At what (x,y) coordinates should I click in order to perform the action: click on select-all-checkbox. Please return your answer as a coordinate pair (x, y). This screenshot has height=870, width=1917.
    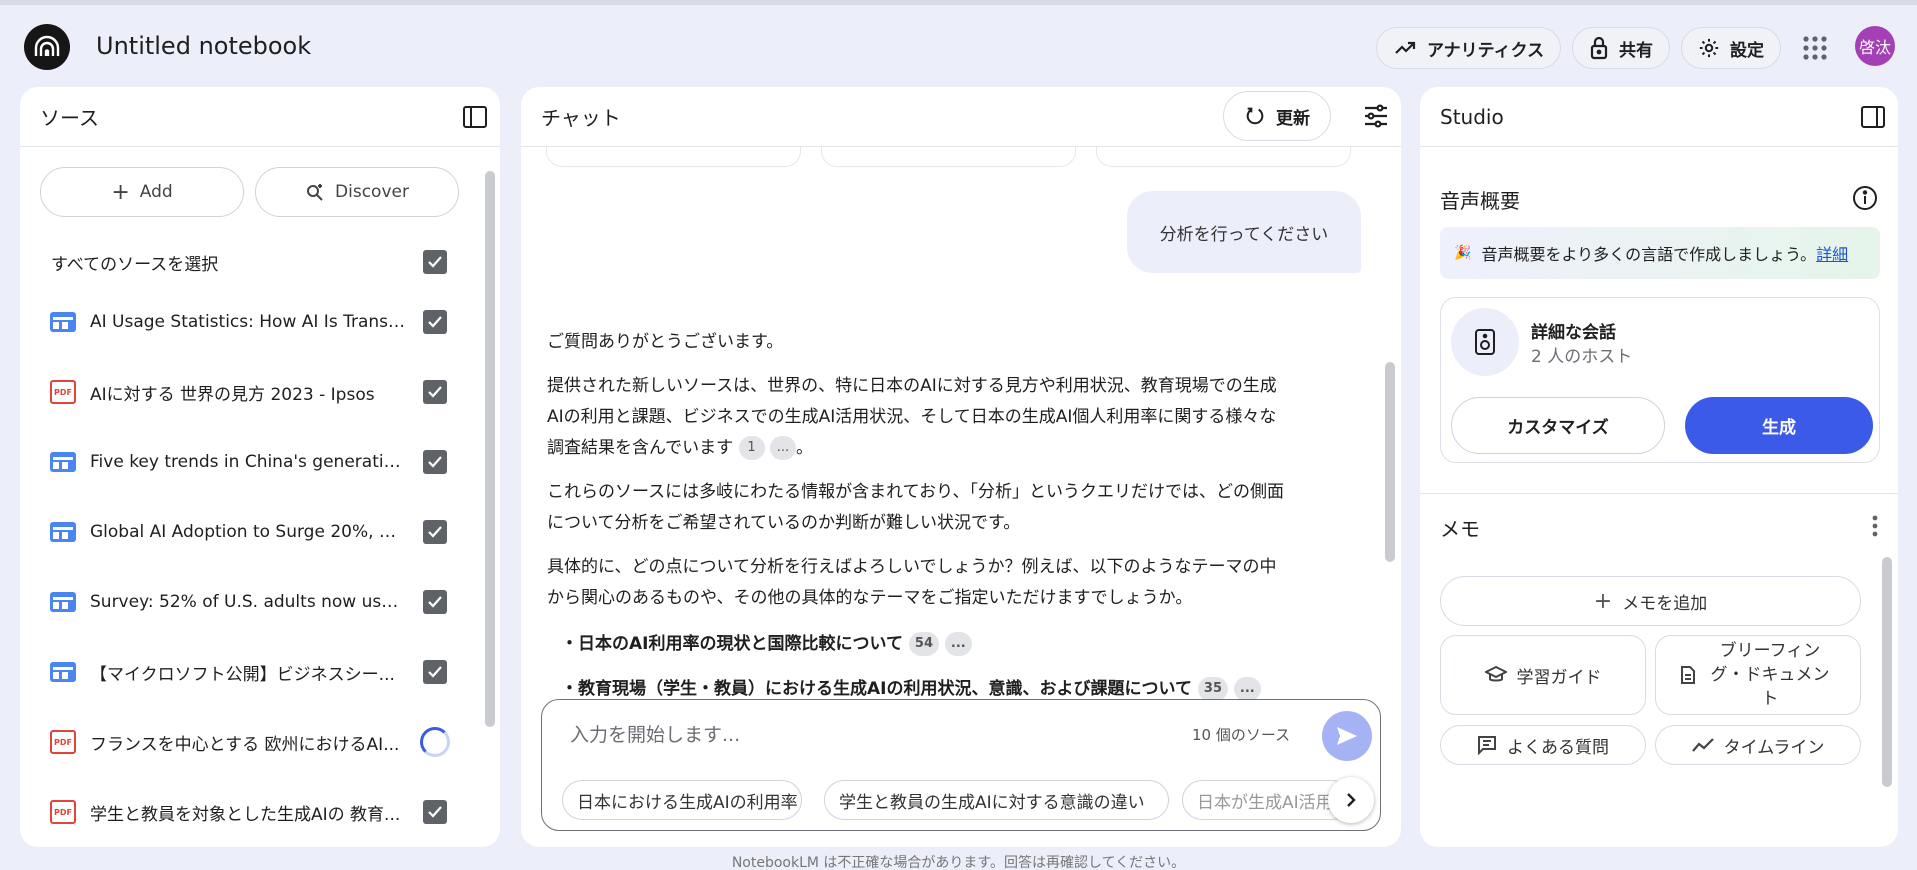
    Looking at the image, I should click on (435, 262).